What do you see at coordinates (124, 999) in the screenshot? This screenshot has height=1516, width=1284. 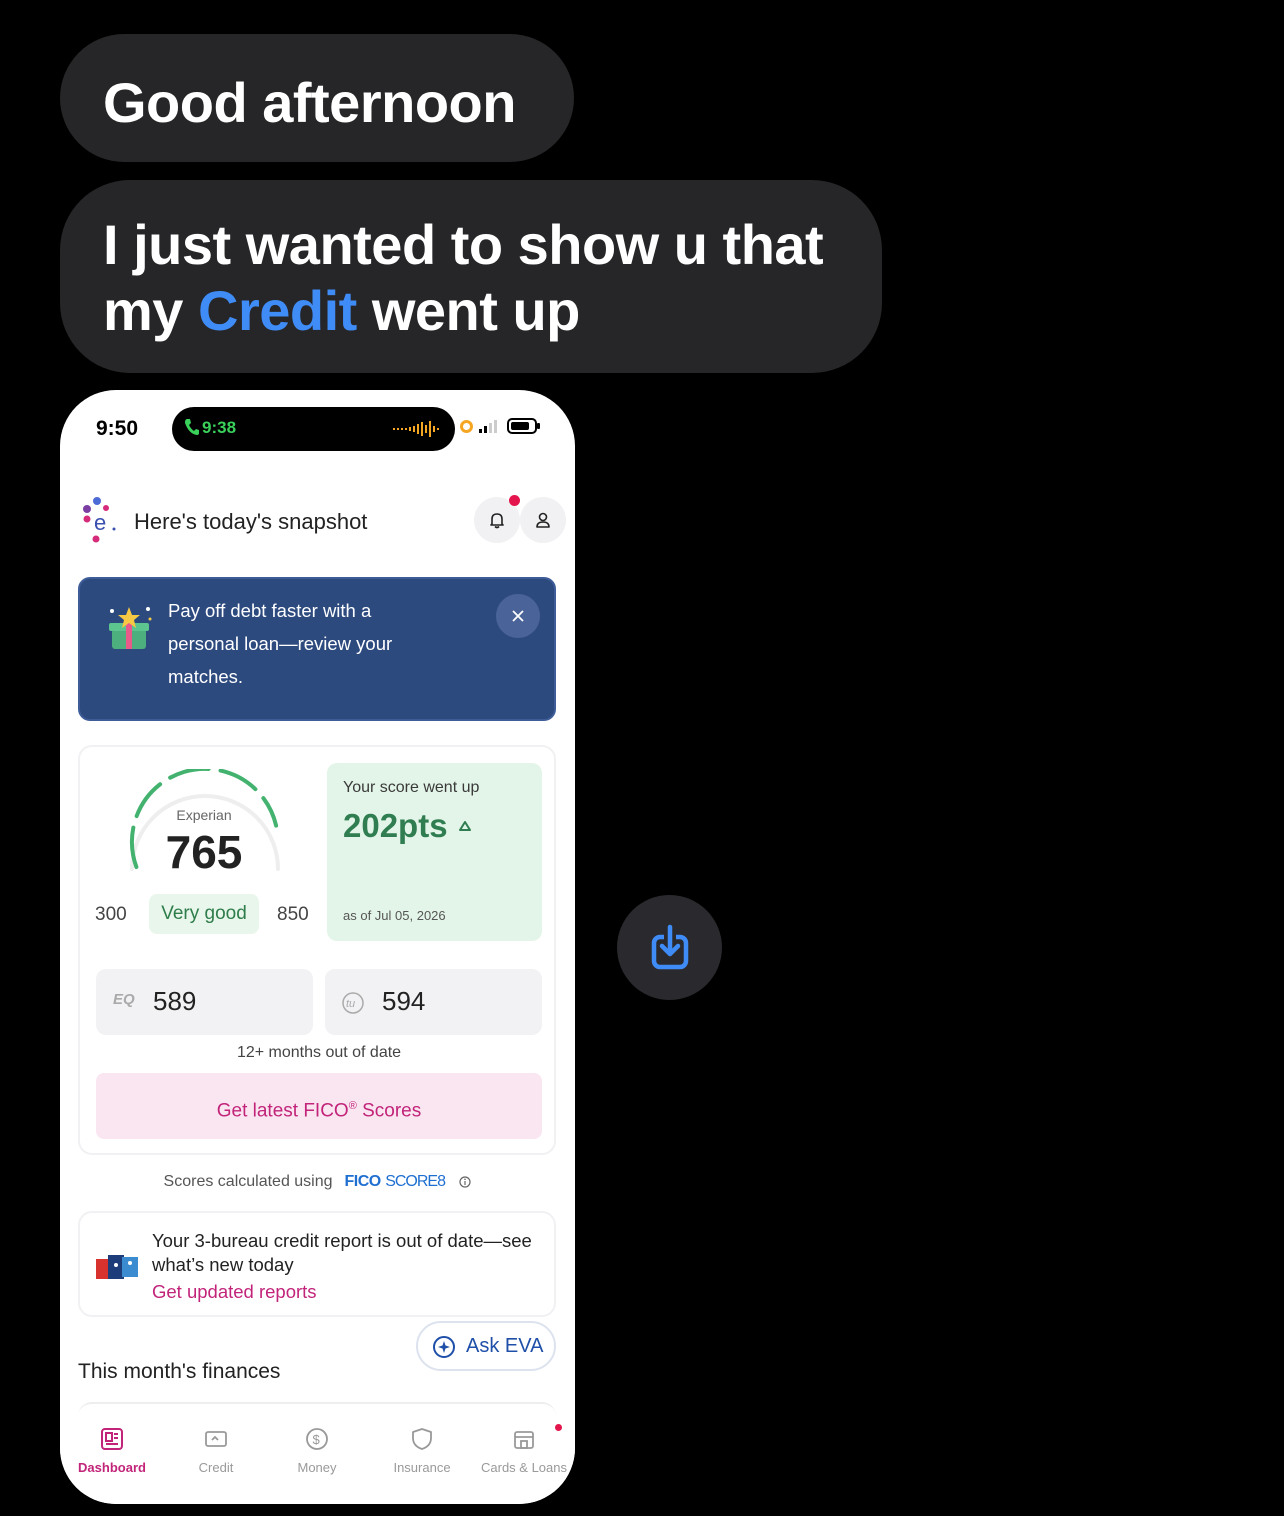 I see `equifax-logo-icon: EQ` at bounding box center [124, 999].